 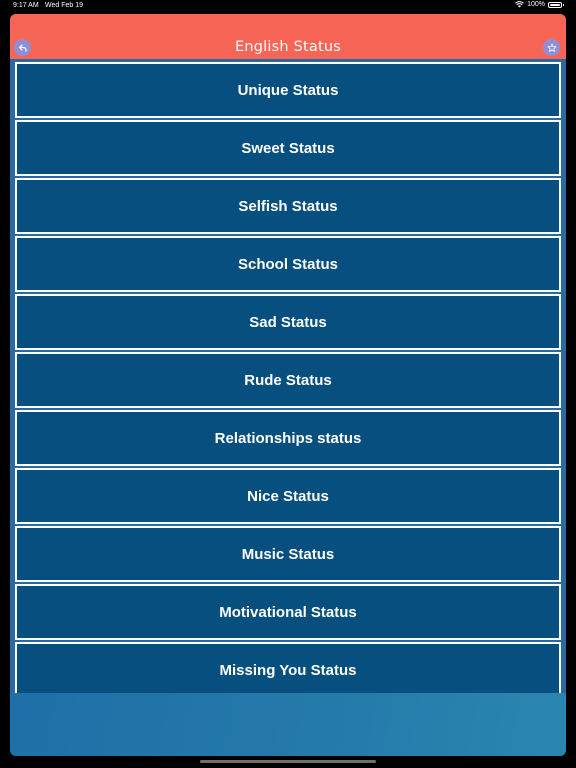 I want to click on list-item-label: Sweet Status, so click(x=288, y=148).